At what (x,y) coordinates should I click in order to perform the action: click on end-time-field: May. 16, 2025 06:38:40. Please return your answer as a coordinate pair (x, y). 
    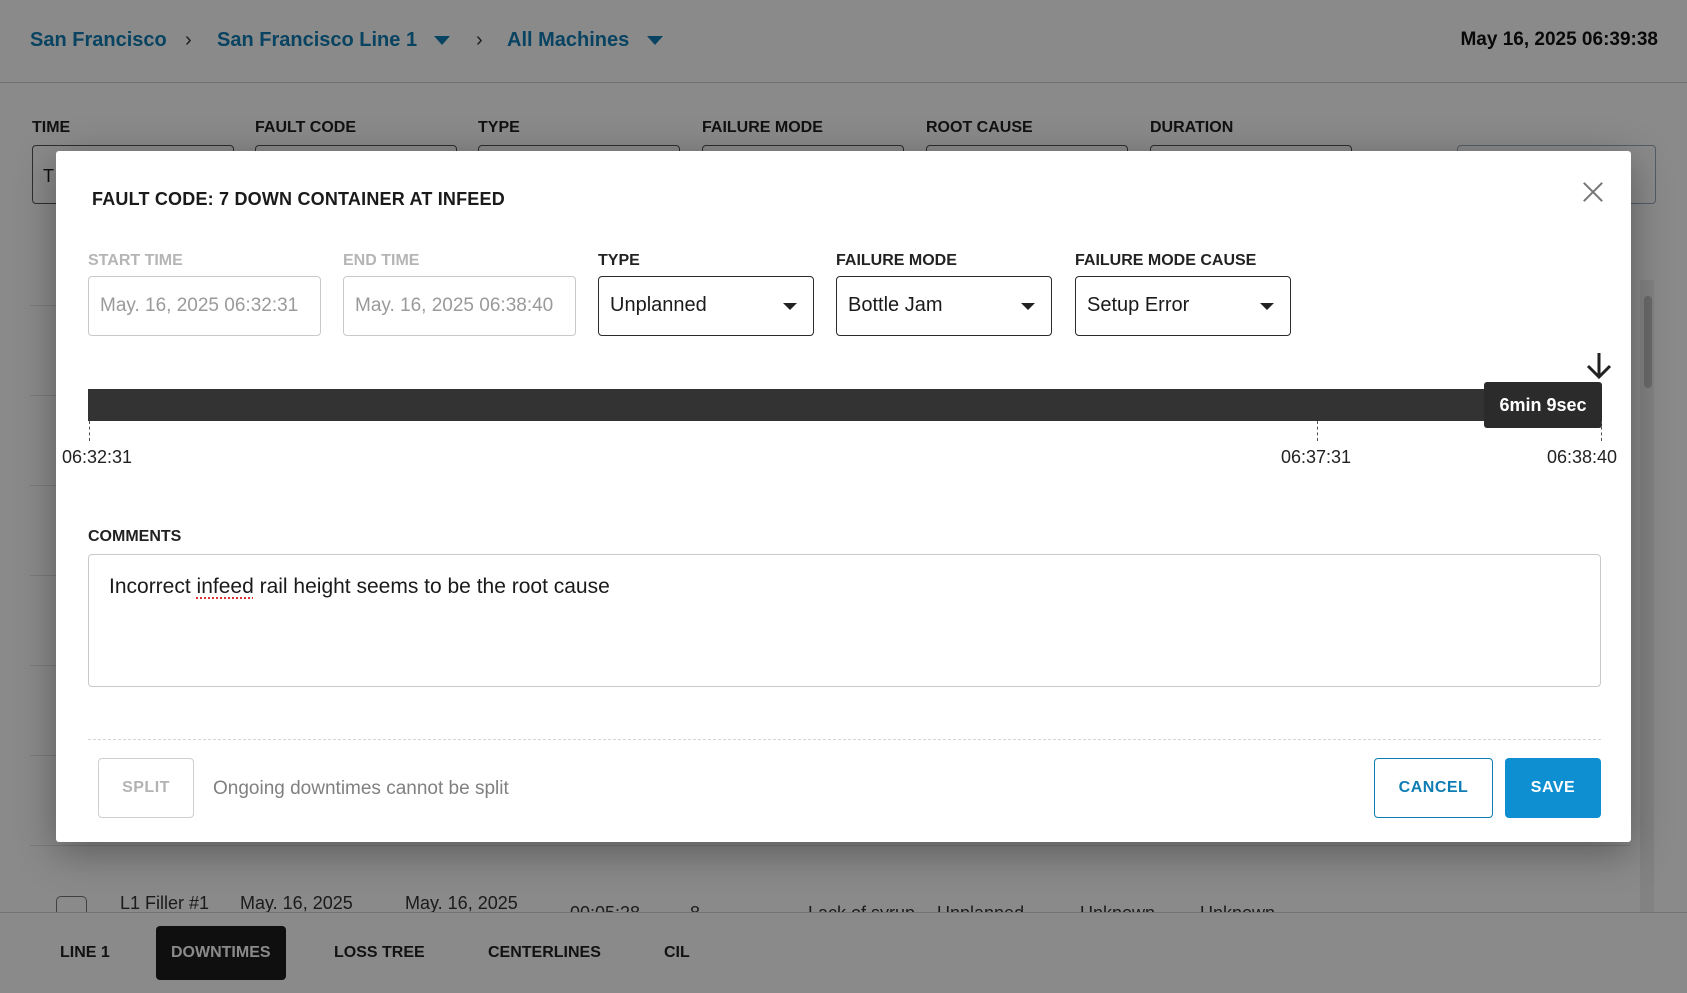
    Looking at the image, I should click on (459, 306).